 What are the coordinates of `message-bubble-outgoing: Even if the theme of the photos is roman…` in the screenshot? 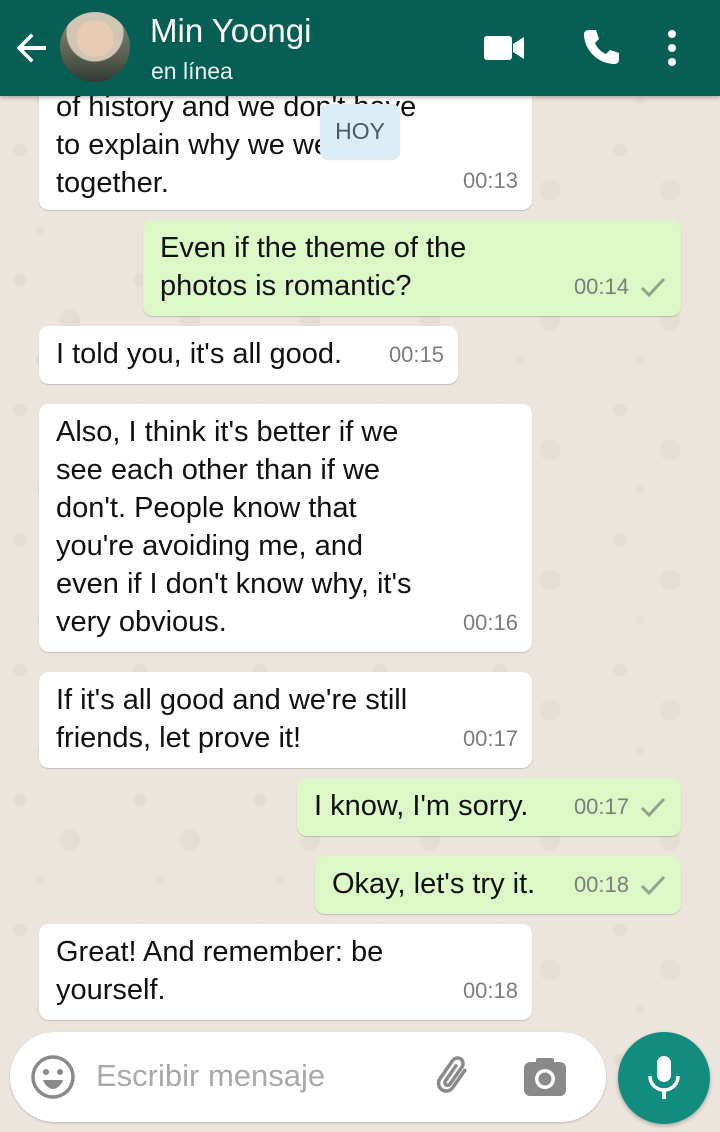 It's located at (412, 268).